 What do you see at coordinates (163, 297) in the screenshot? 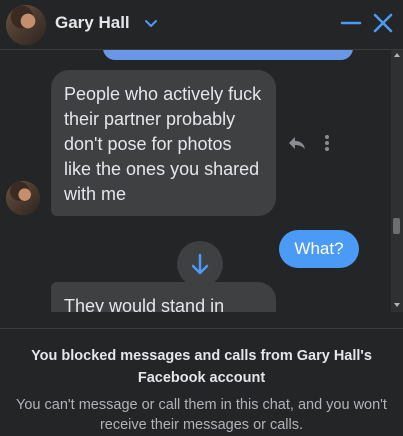
I see `incoming-message: They would stand in` at bounding box center [163, 297].